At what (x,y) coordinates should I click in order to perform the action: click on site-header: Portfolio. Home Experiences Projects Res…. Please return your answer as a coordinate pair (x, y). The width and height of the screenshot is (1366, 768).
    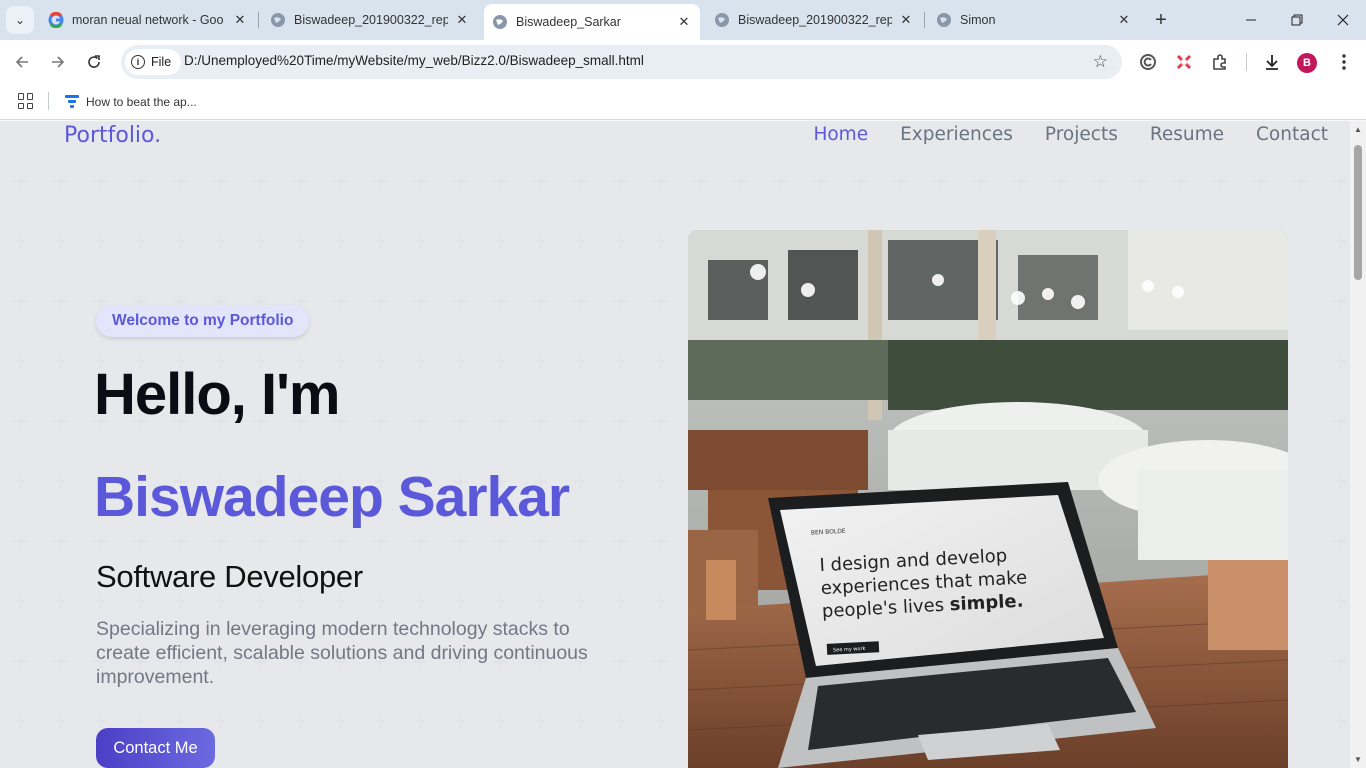
    Looking at the image, I should click on (675, 136).